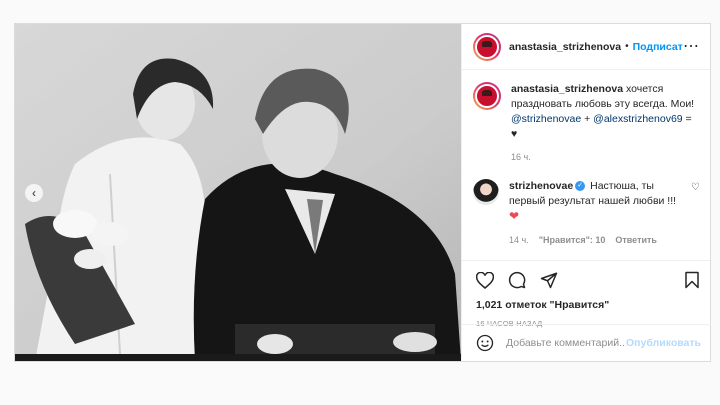 The image size is (720, 405). Describe the element at coordinates (587, 119) in the screenshot. I see `caption-plus: +` at that location.